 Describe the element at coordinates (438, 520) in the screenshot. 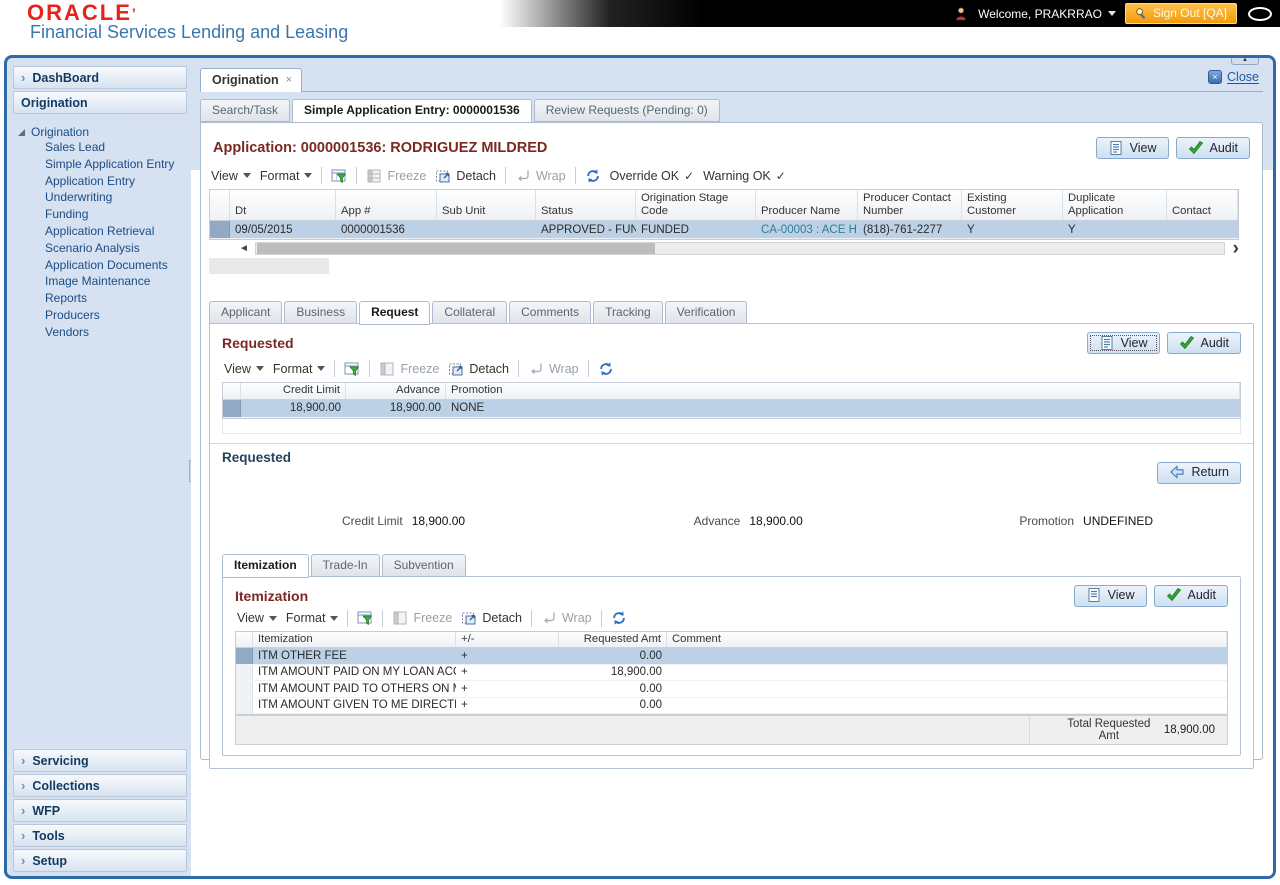

I see `field-value: 18,900.00` at that location.